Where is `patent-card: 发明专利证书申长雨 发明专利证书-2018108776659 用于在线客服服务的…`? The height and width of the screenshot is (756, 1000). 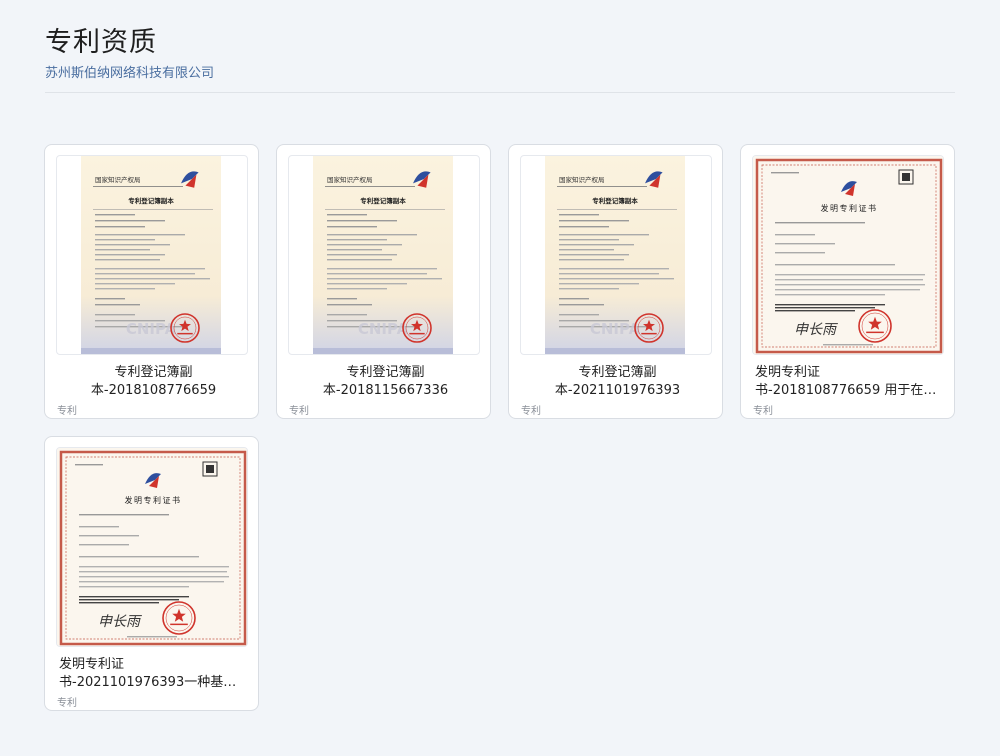
patent-card: 发明专利证书申长雨 发明专利证书-2018108776659 用于在线客服服务的… is located at coordinates (847, 281).